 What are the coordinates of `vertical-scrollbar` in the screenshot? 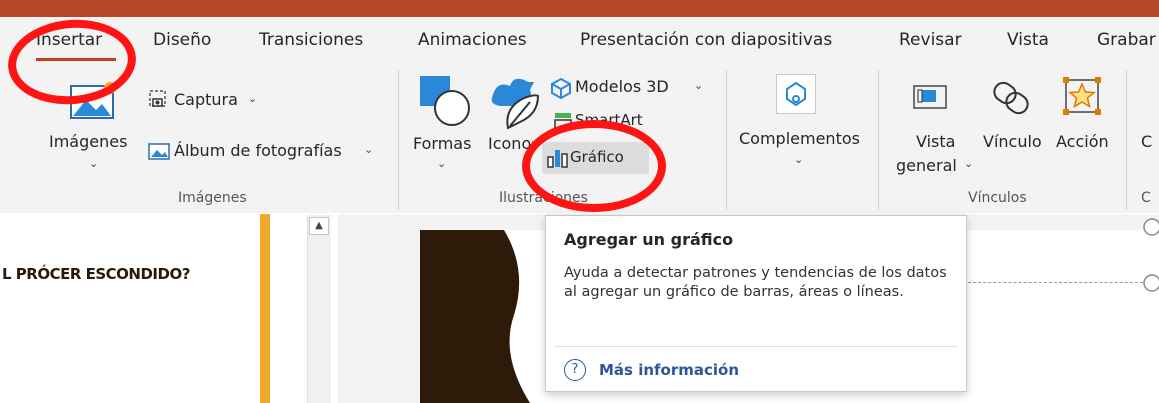 It's located at (319, 309).